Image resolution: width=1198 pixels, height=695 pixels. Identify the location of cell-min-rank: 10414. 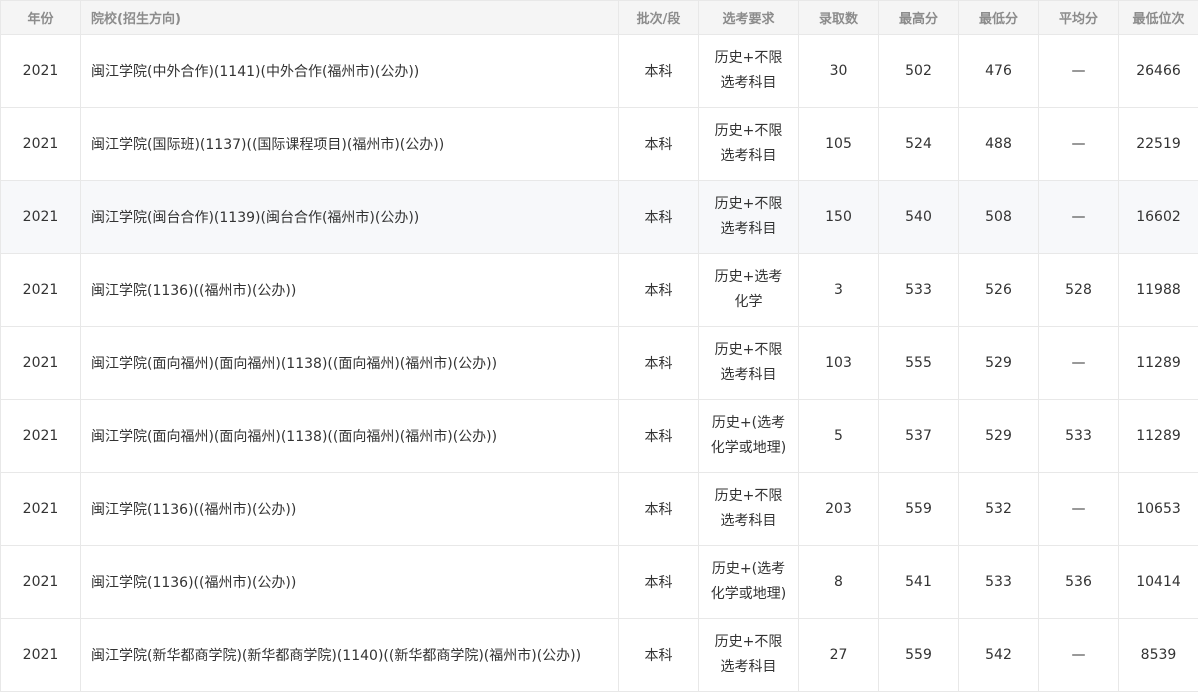
(1158, 582).